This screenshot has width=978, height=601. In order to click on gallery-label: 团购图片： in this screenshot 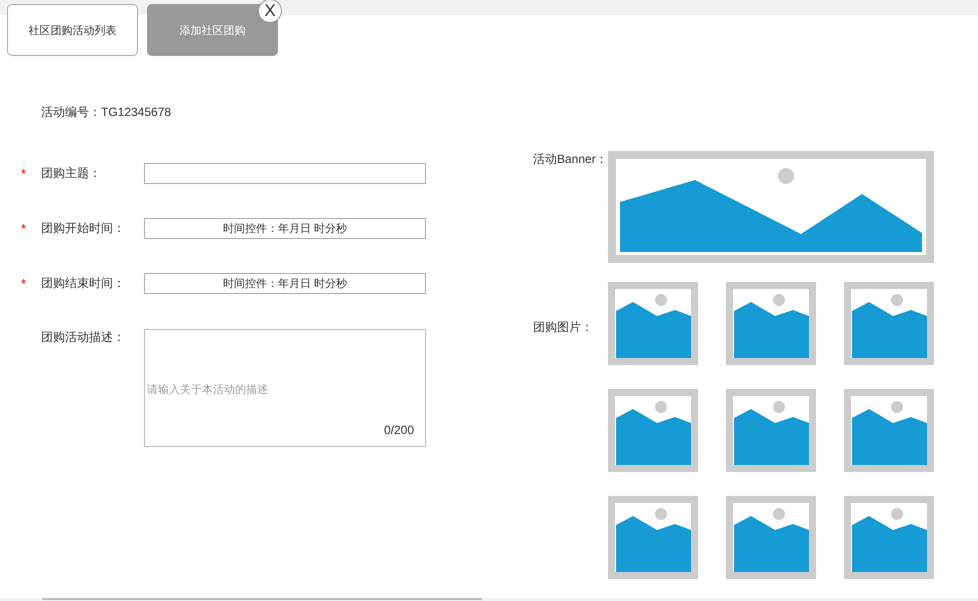, I will do `click(563, 327)`.